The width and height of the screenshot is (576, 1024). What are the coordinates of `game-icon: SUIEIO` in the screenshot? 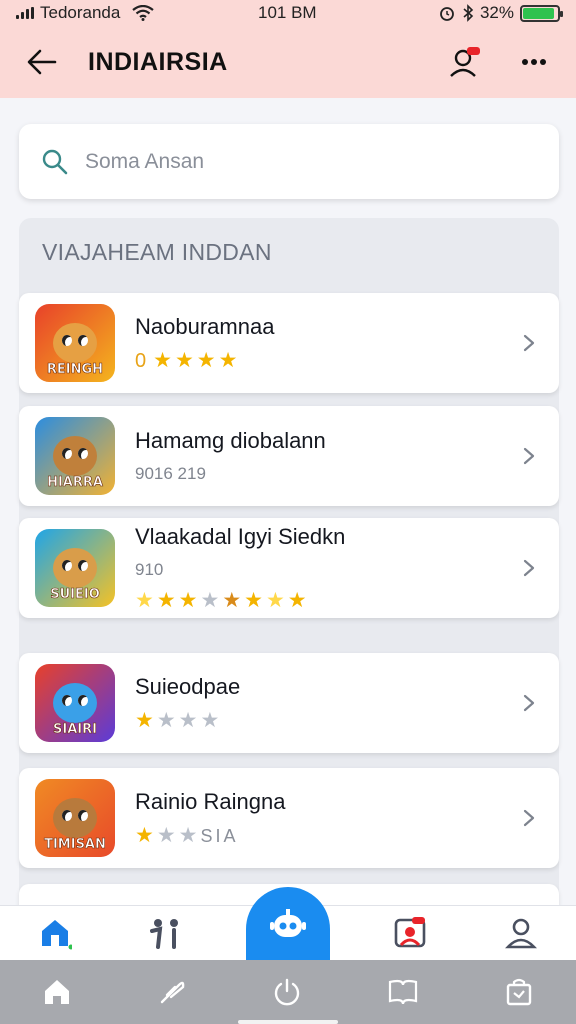 It's located at (75, 568).